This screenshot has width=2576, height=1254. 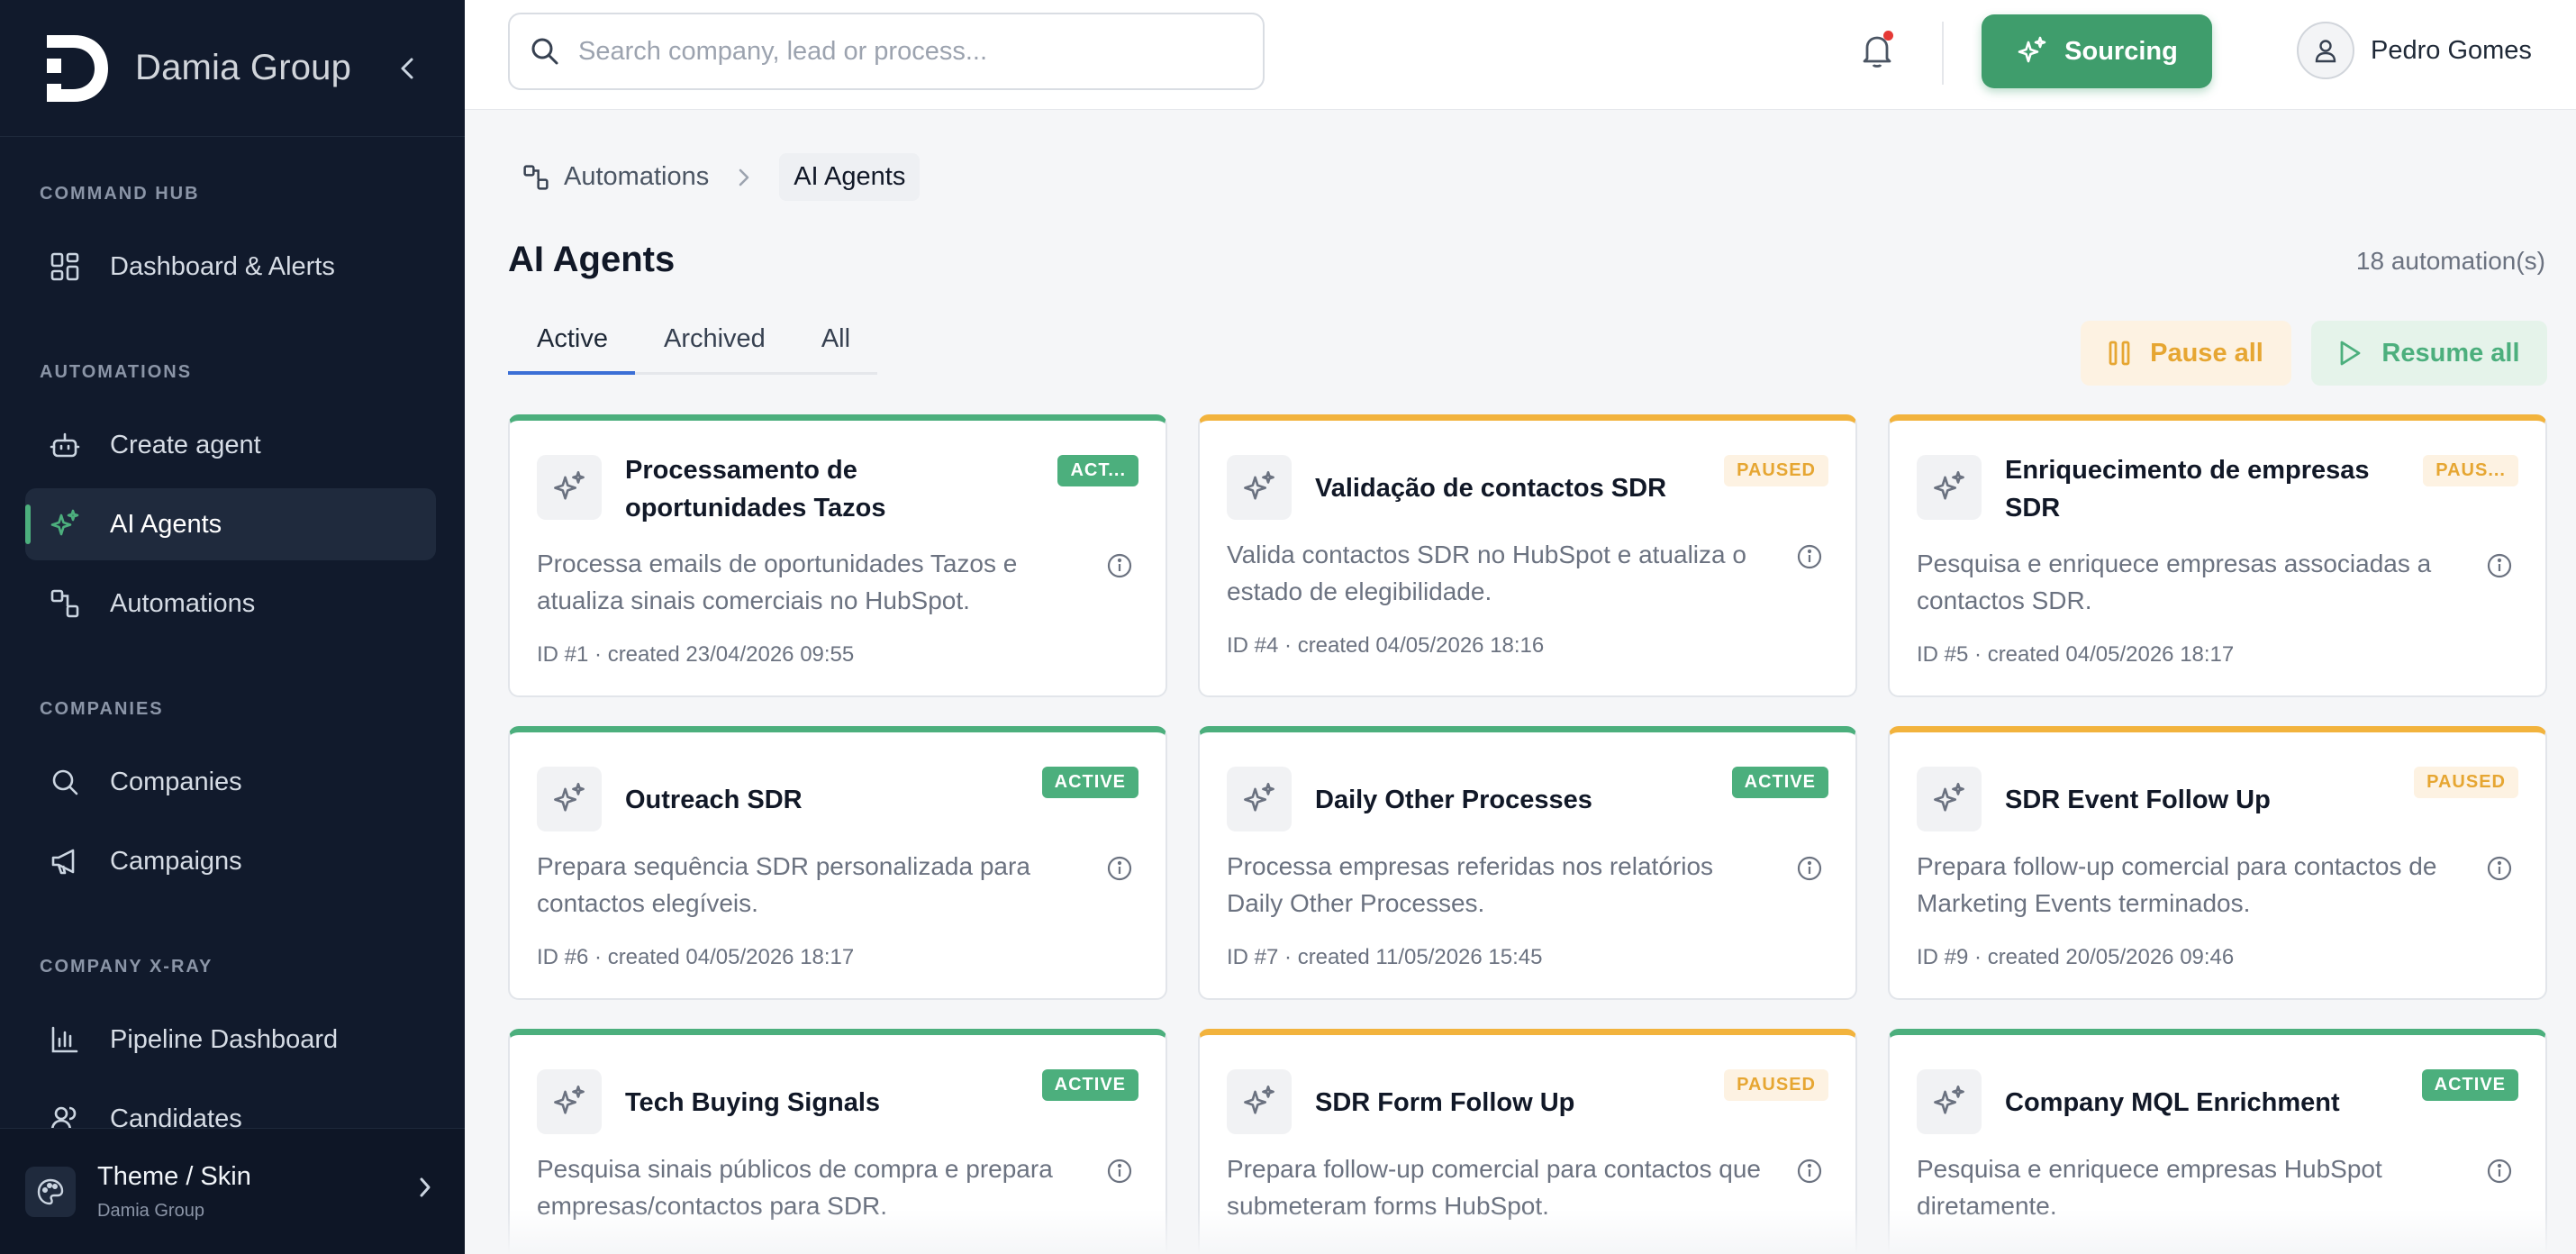 I want to click on page-title: AI Agents, so click(x=592, y=259).